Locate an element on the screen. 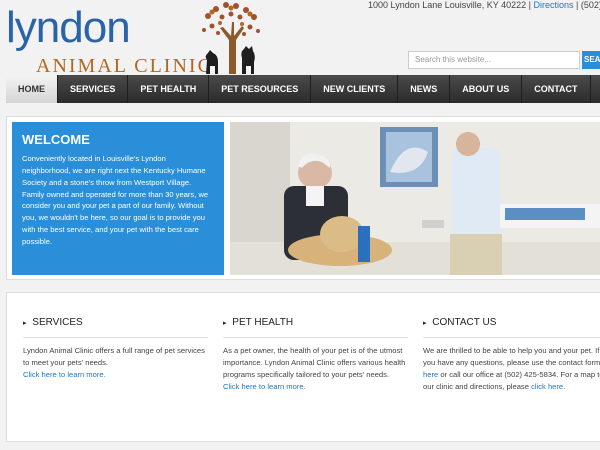 Image resolution: width=600 pixels, height=450 pixels. pet-health-learn-more-link: Click here to learn more. is located at coordinates (264, 386).